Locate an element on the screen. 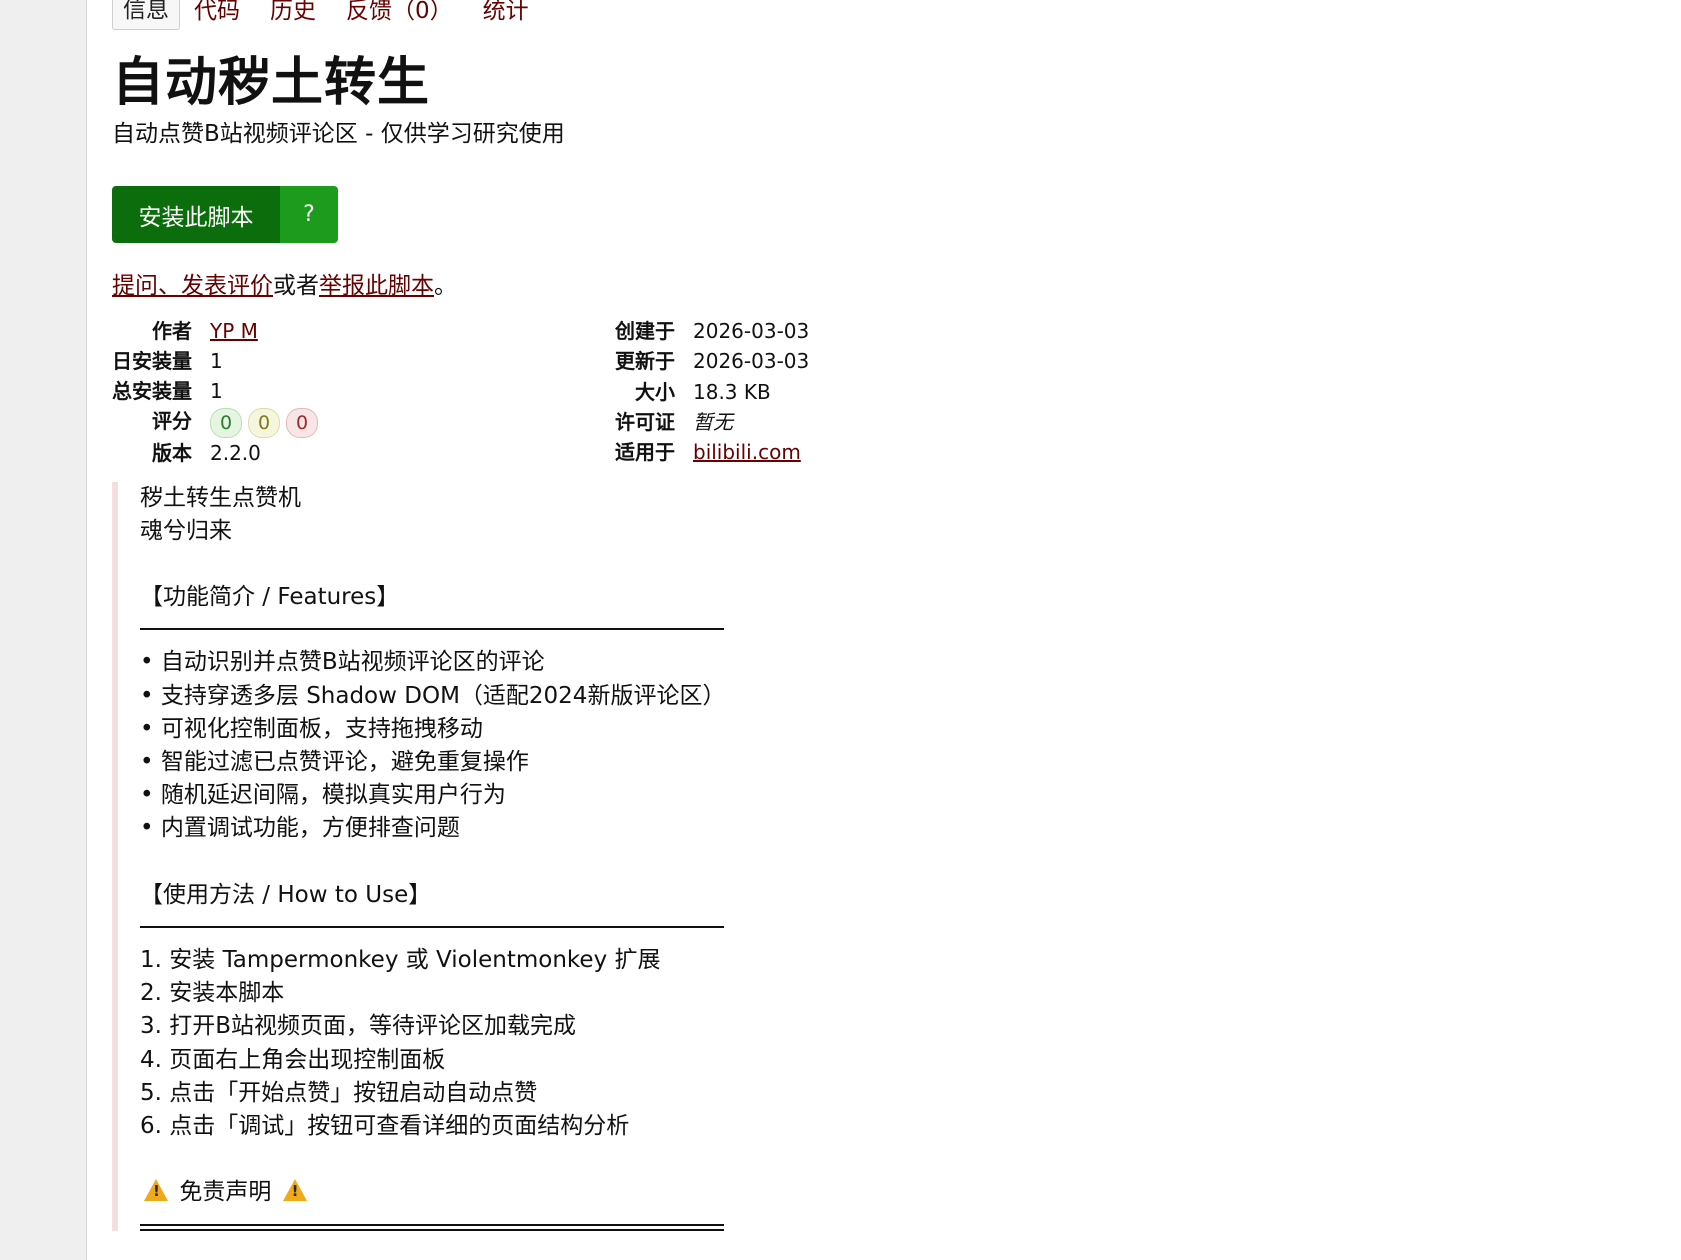 The image size is (1681, 1260). updated-value: 2026-03-03 is located at coordinates (751, 361).